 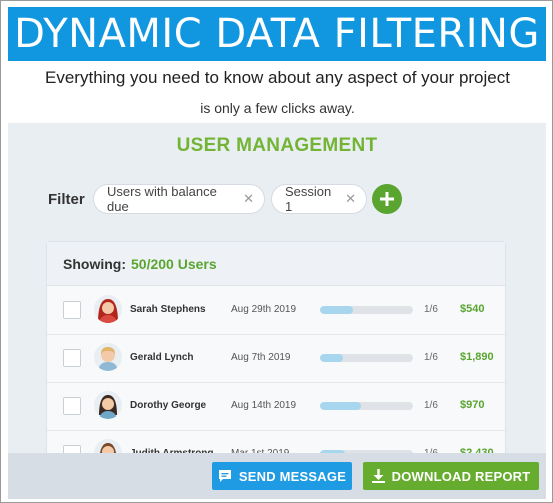 What do you see at coordinates (277, 145) in the screenshot?
I see `section-title: USER MANAGEMENT` at bounding box center [277, 145].